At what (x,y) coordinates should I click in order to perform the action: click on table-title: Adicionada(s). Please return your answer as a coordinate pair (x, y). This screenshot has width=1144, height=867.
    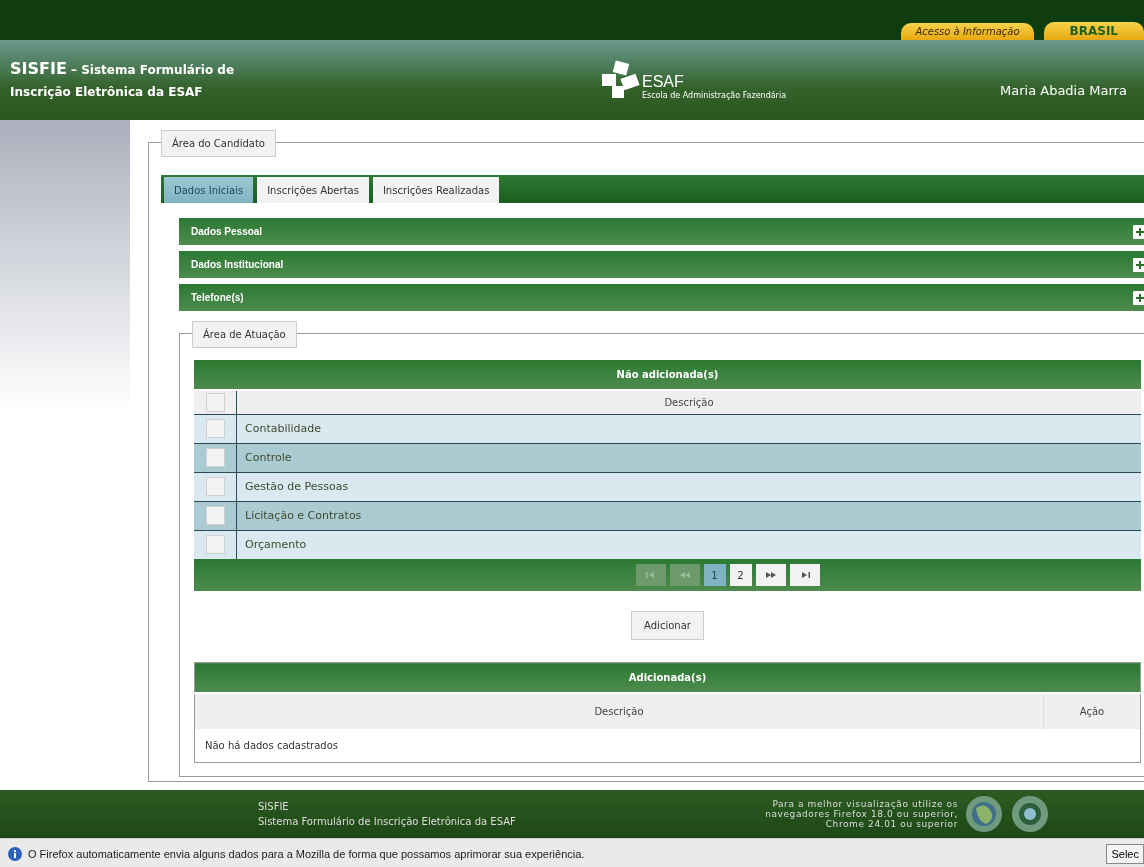
    Looking at the image, I should click on (667, 677).